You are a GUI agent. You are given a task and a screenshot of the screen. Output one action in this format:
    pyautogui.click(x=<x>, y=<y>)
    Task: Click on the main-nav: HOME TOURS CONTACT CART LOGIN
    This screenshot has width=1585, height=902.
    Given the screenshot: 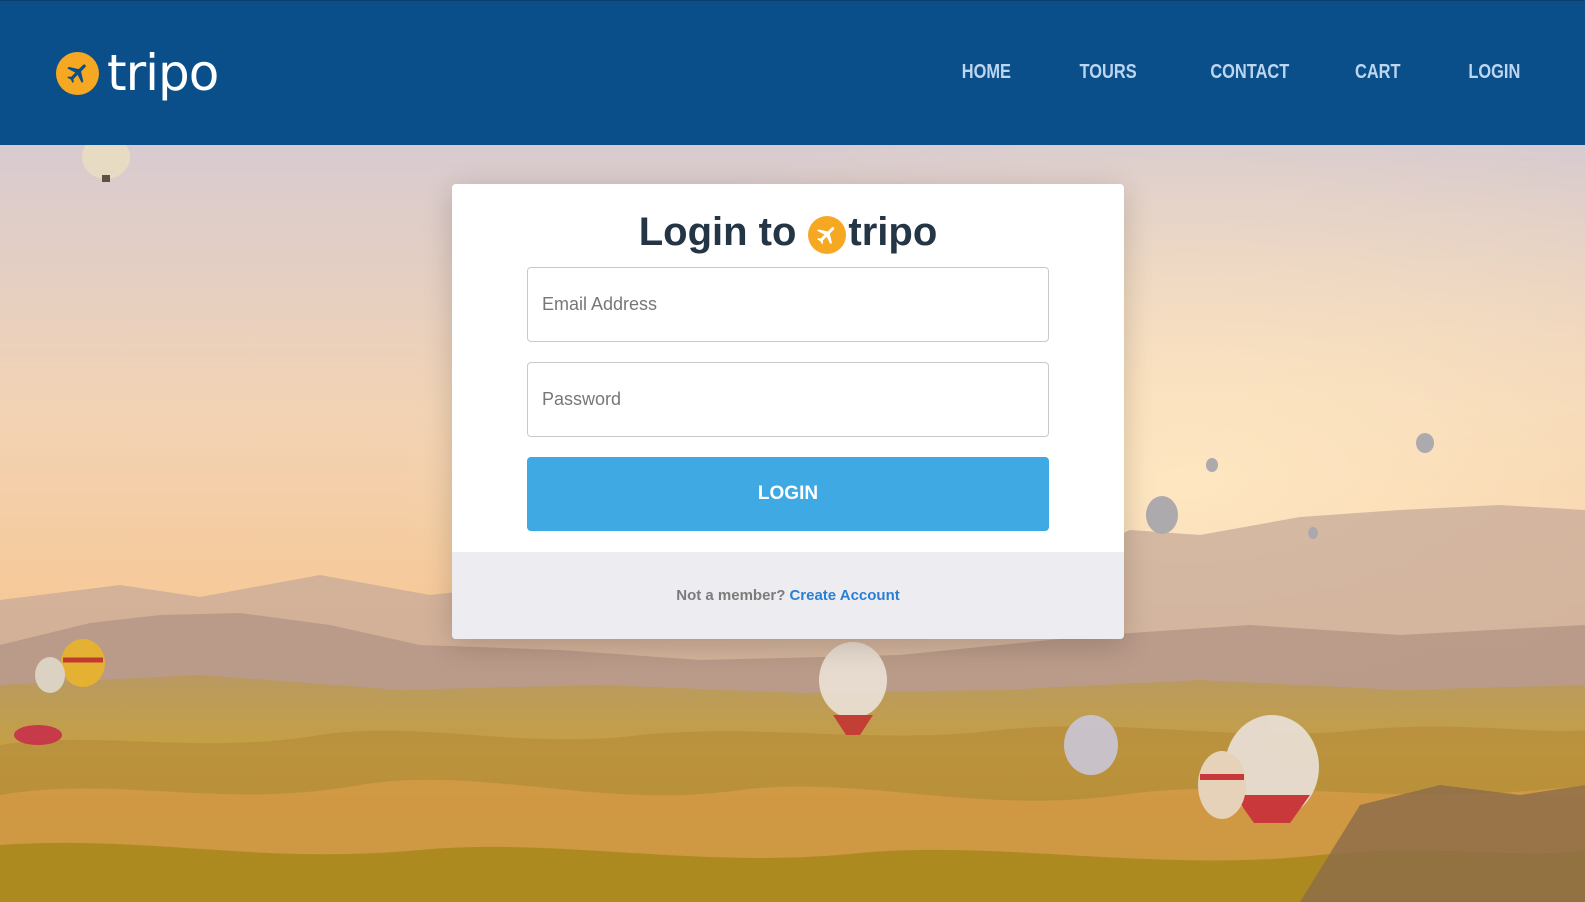 What is the action you would take?
    pyautogui.click(x=1207, y=72)
    